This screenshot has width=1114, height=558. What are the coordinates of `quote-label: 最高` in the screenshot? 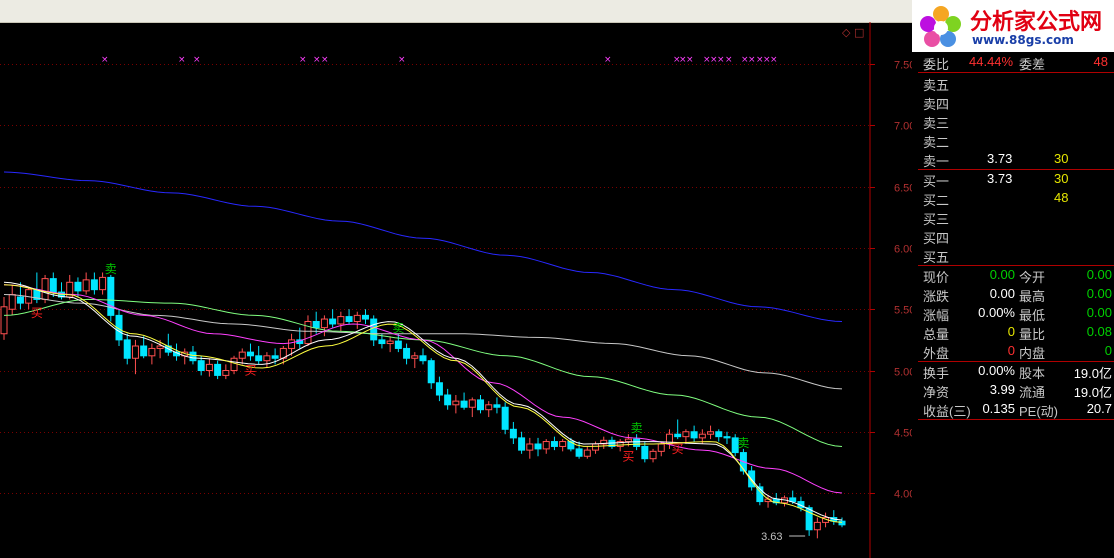 It's located at (1032, 296).